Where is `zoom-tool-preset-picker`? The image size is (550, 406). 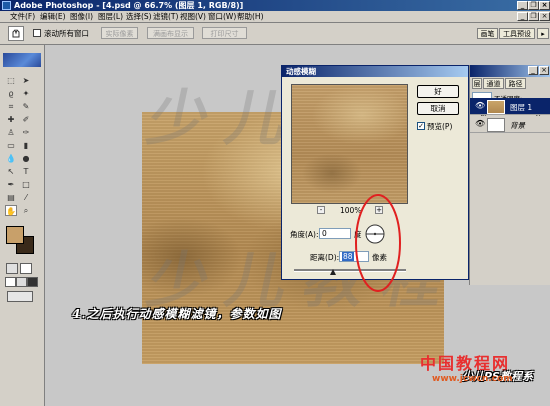 zoom-tool-preset-picker is located at coordinates (16, 33).